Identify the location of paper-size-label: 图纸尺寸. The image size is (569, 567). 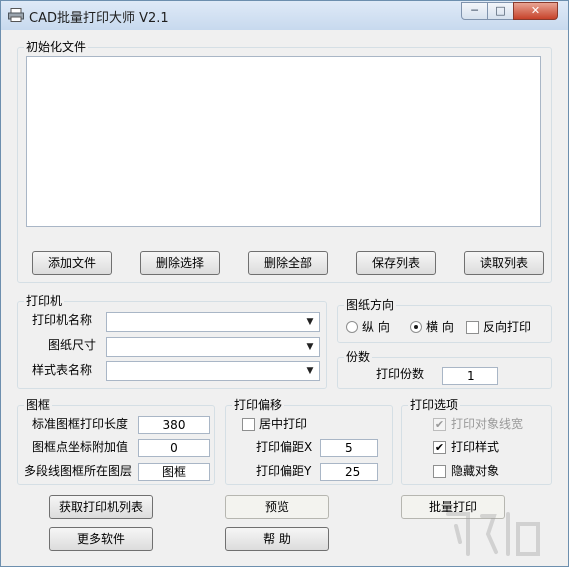
(72, 345).